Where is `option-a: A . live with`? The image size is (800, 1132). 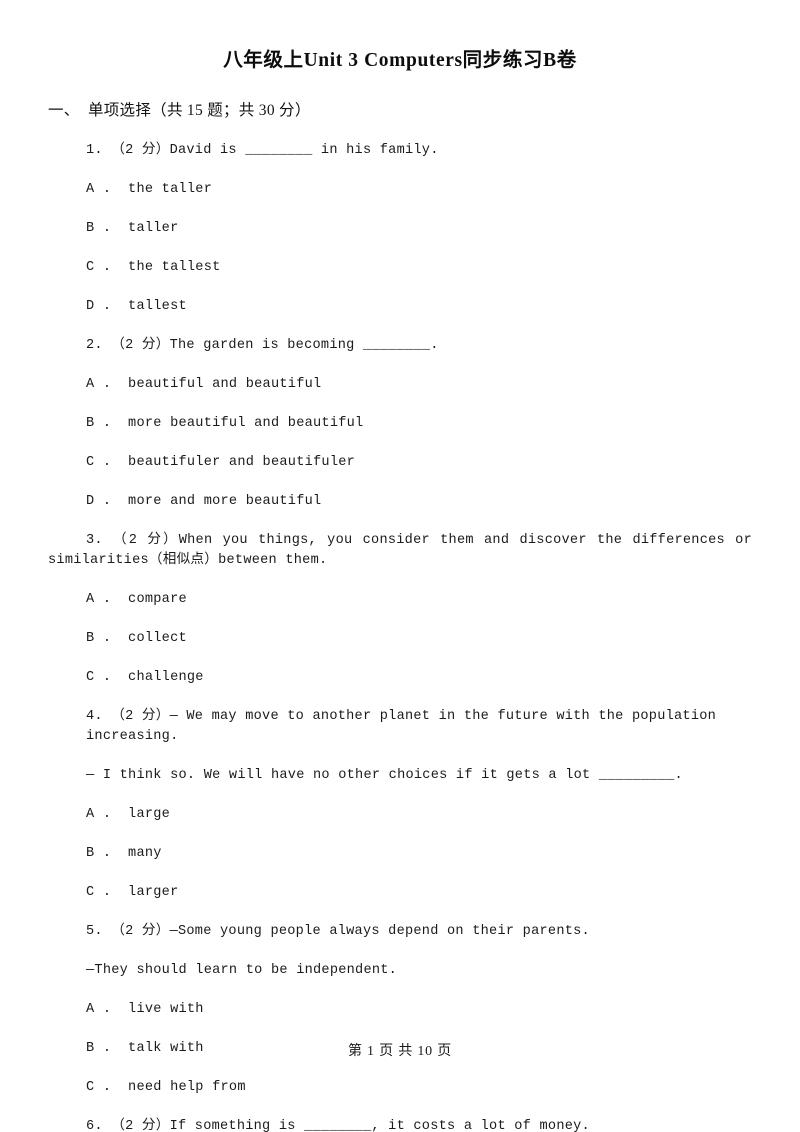 option-a: A . live with is located at coordinates (400, 1010).